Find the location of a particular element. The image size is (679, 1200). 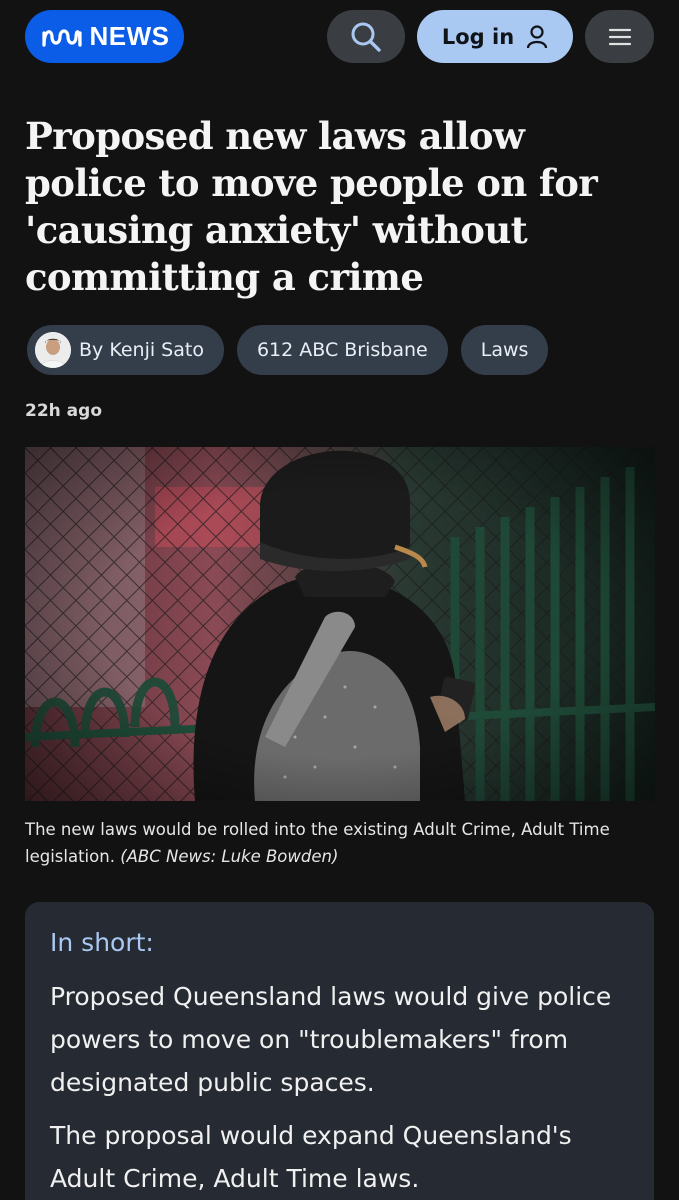

article-tags: By Kenji Sato 612 ABC Brisbane Laws is located at coordinates (288, 350).